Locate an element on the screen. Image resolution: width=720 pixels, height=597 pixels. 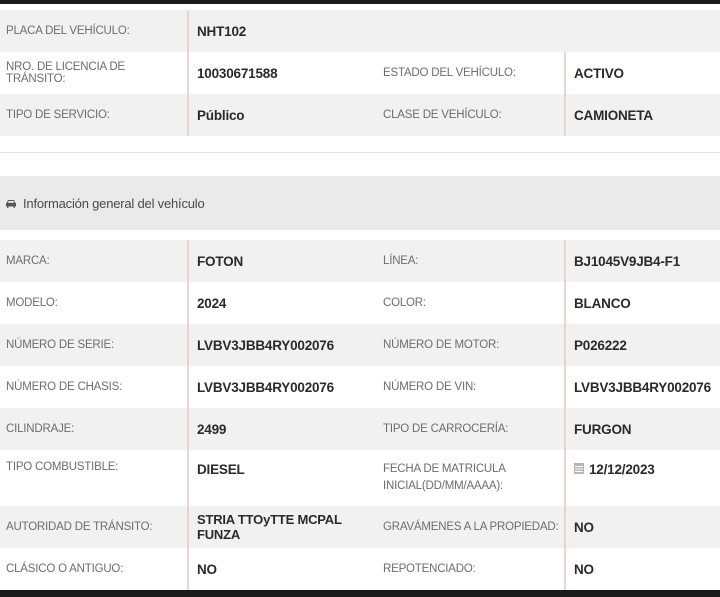
label-fecha-matricula: FECHA DE MATRICULA INICIAL(DD/MM/AAAA): is located at coordinates (472, 478).